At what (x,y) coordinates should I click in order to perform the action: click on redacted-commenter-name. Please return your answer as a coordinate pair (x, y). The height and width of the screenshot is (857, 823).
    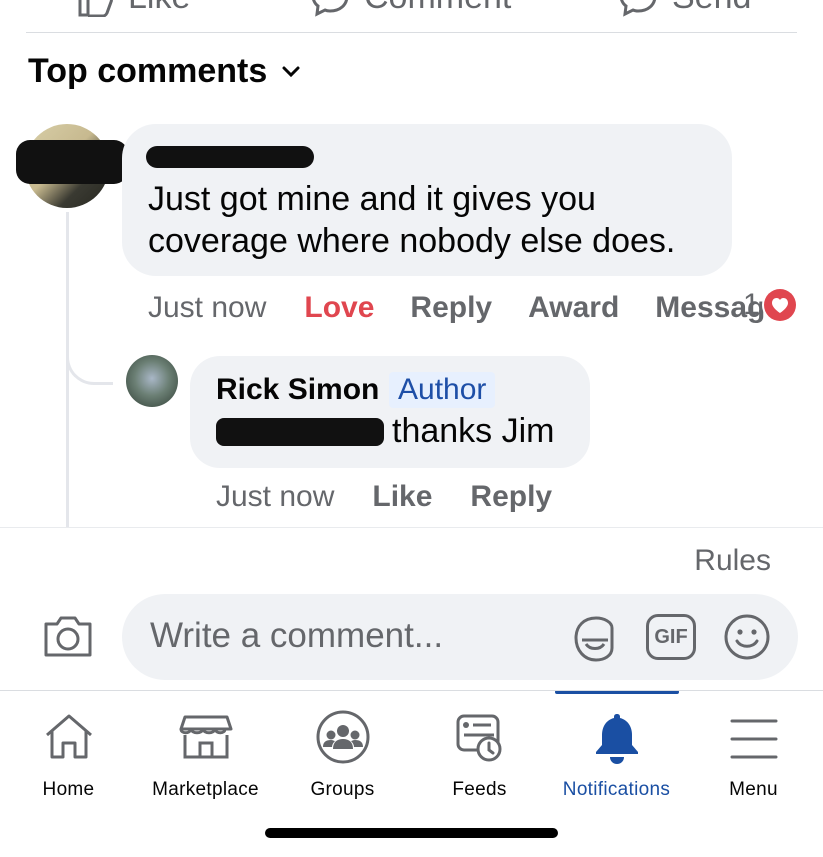
    Looking at the image, I should click on (230, 157).